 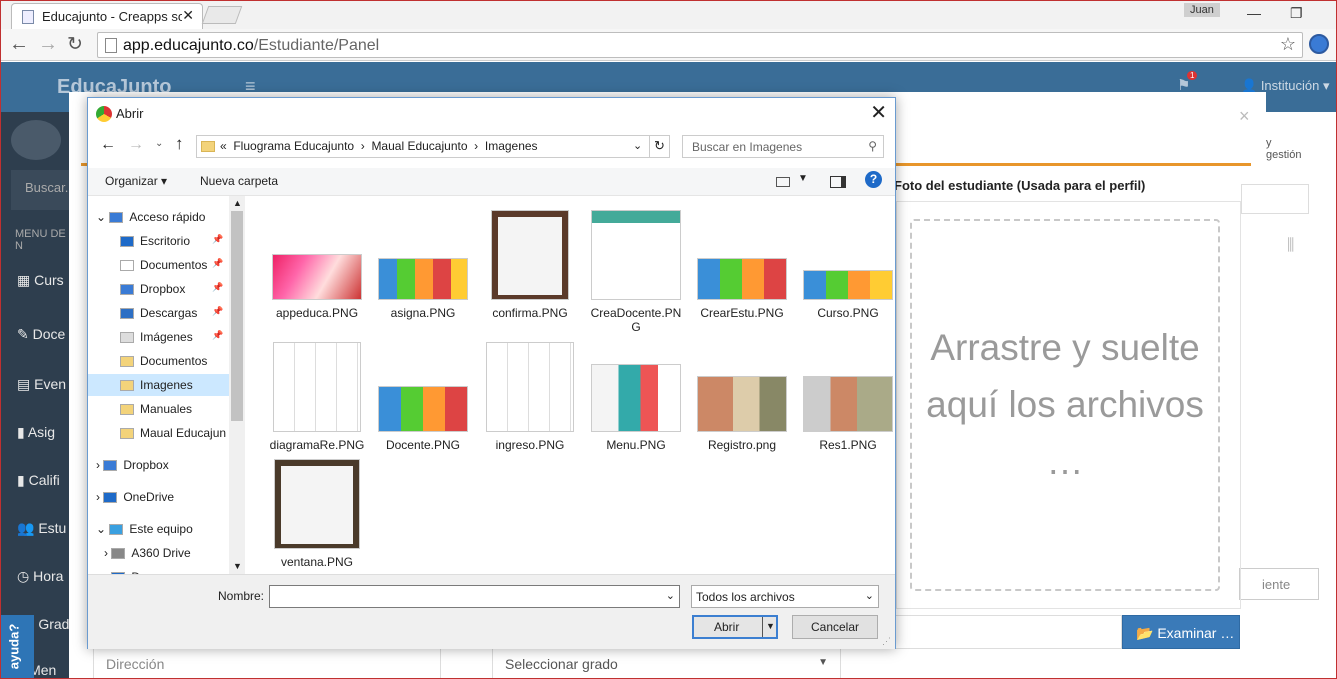 What do you see at coordinates (158, 385) in the screenshot?
I see `nav-item: Imagenes` at bounding box center [158, 385].